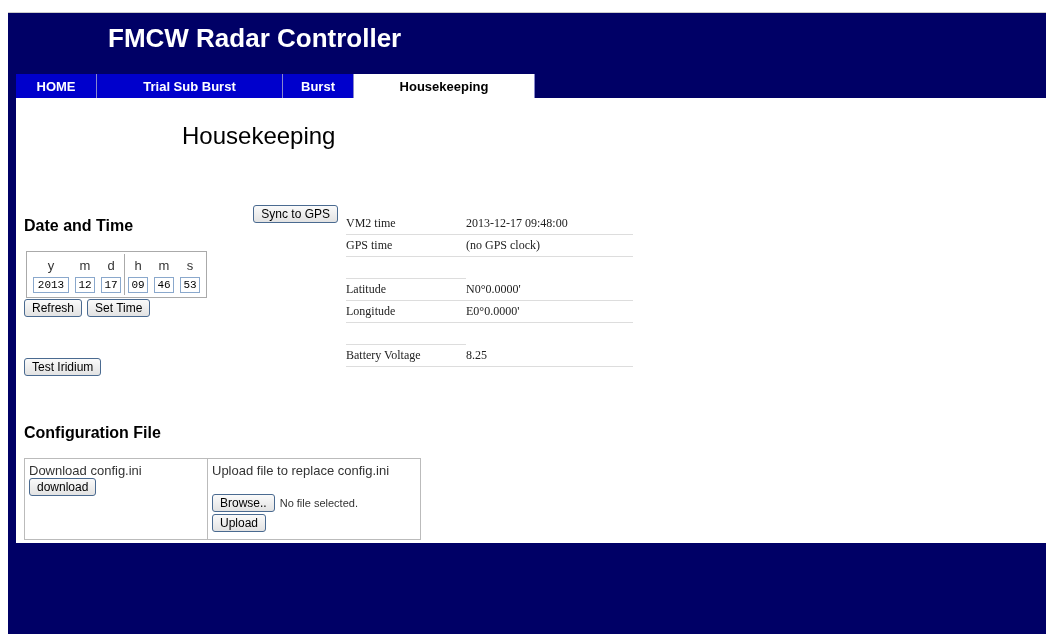 This screenshot has height=634, width=1046. Describe the element at coordinates (79, 226) in the screenshot. I see `section-heading: Date and Time` at that location.